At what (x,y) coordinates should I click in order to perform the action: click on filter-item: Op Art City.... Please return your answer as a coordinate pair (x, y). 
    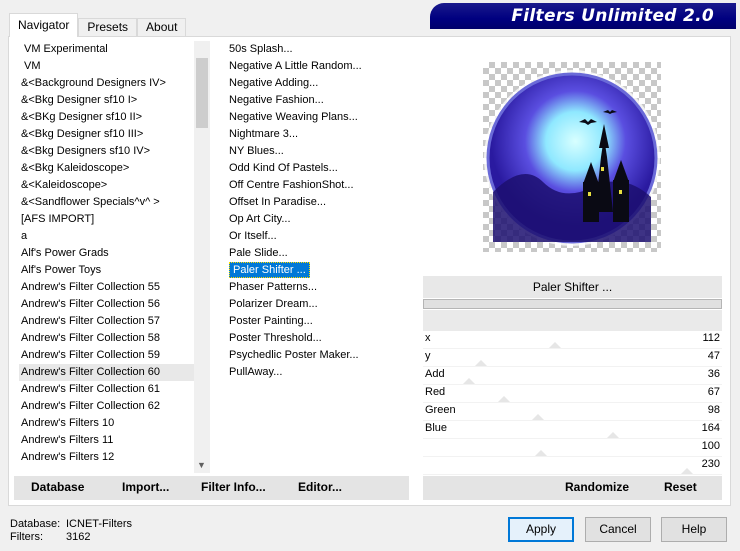
    Looking at the image, I should click on (322, 219).